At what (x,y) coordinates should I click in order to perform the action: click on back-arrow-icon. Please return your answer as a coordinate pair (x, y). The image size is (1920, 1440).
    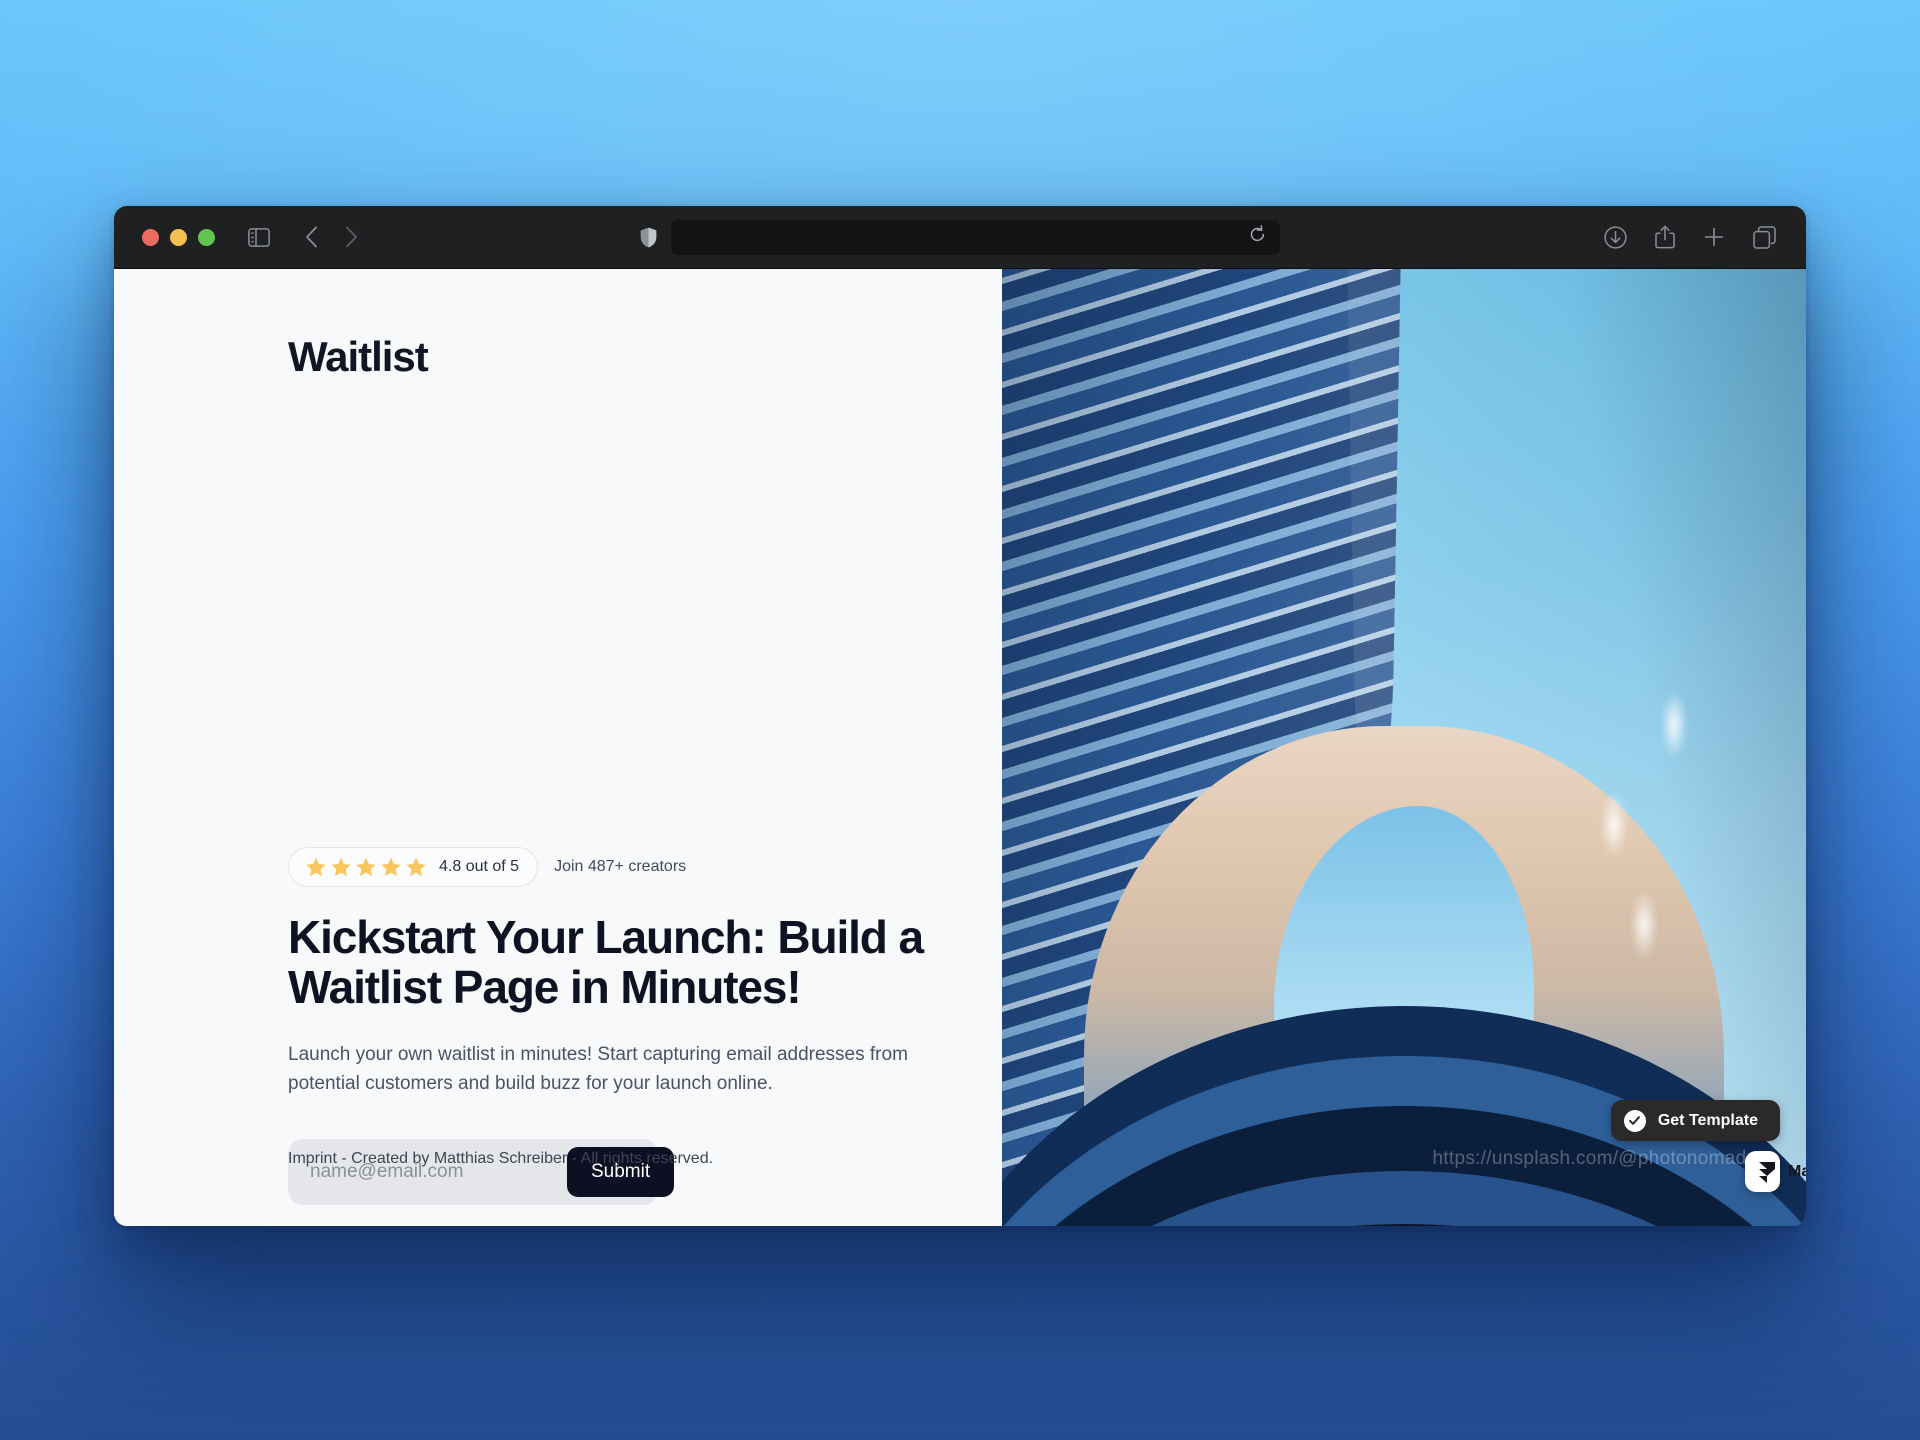
    Looking at the image, I should click on (311, 237).